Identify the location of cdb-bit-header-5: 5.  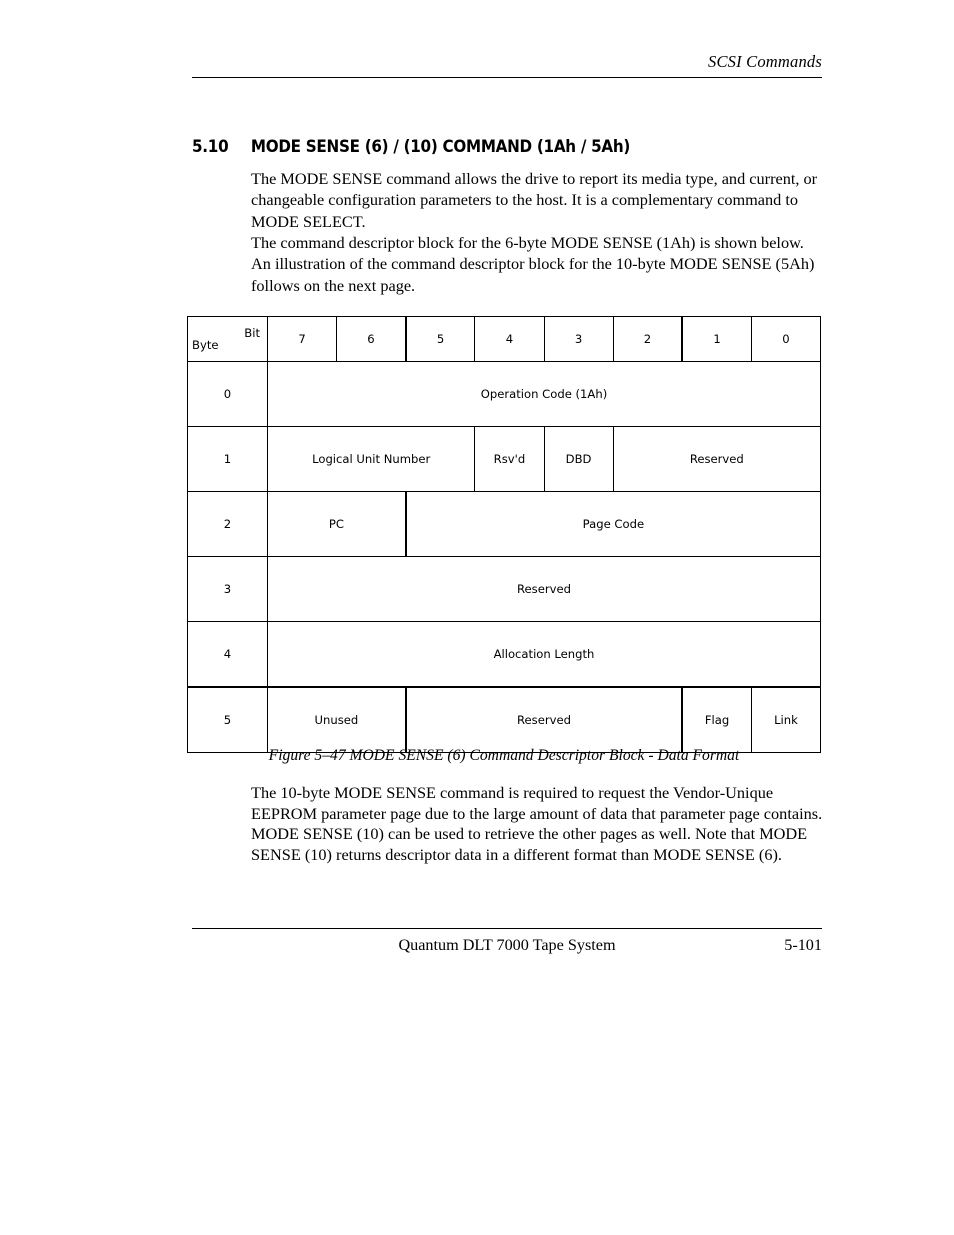
(440, 339).